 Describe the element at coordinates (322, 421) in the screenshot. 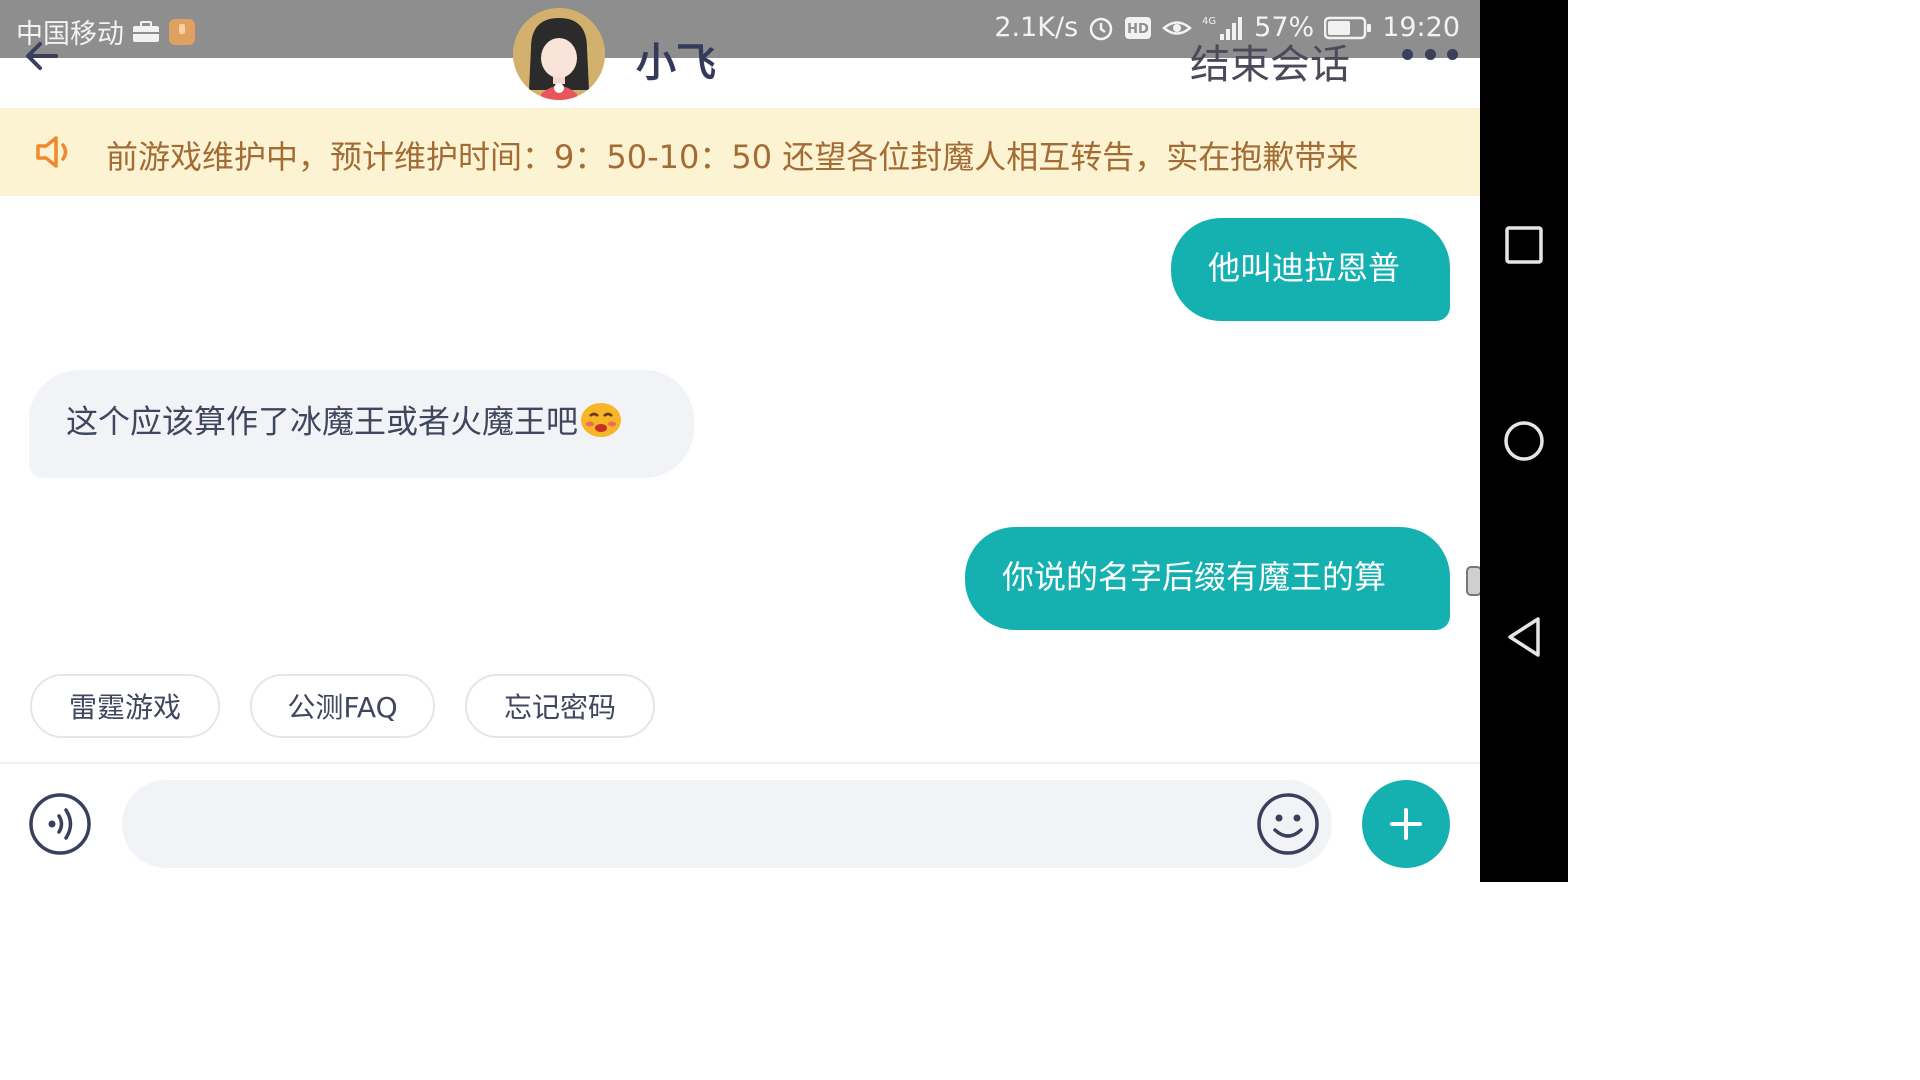

I see `message-text: 这个应该算作了冰魔王或者火魔王吧` at that location.